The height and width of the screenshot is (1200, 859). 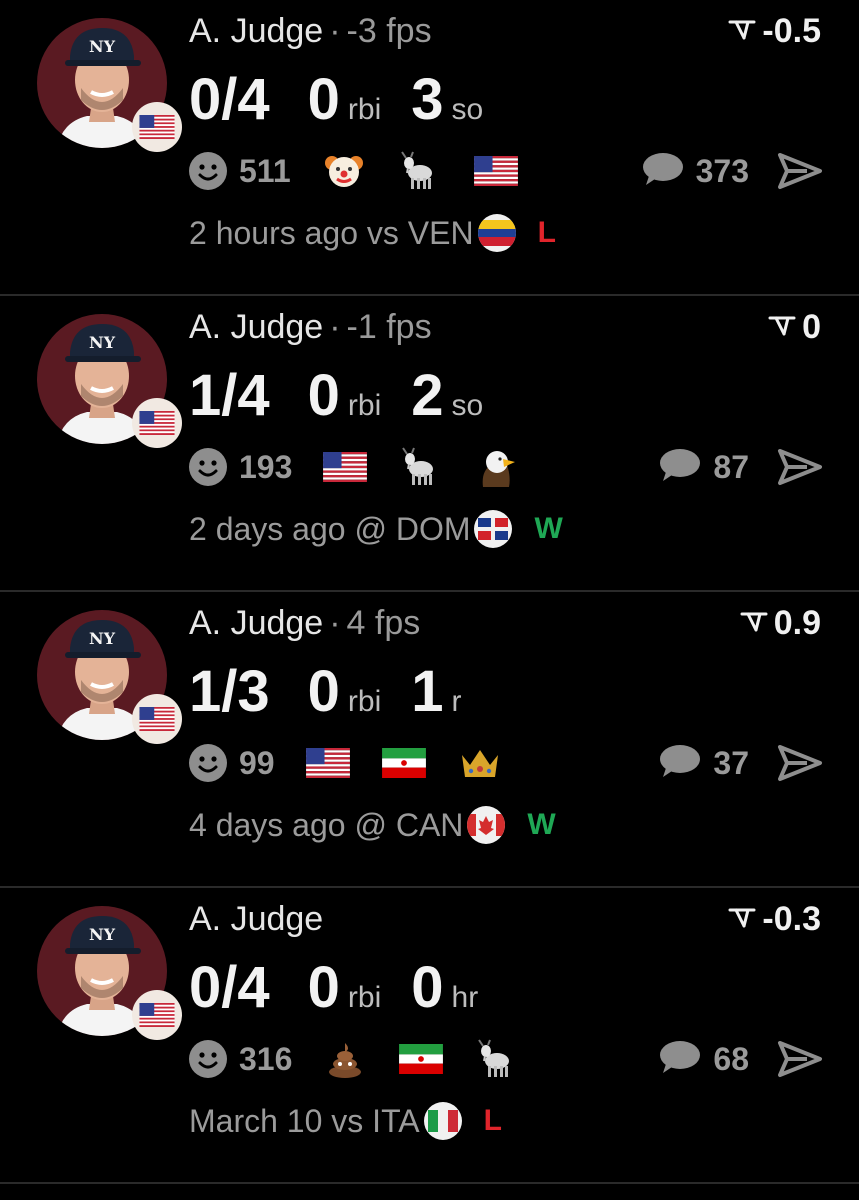 I want to click on game-text: 4 days ago @ CAN, so click(x=326, y=824).